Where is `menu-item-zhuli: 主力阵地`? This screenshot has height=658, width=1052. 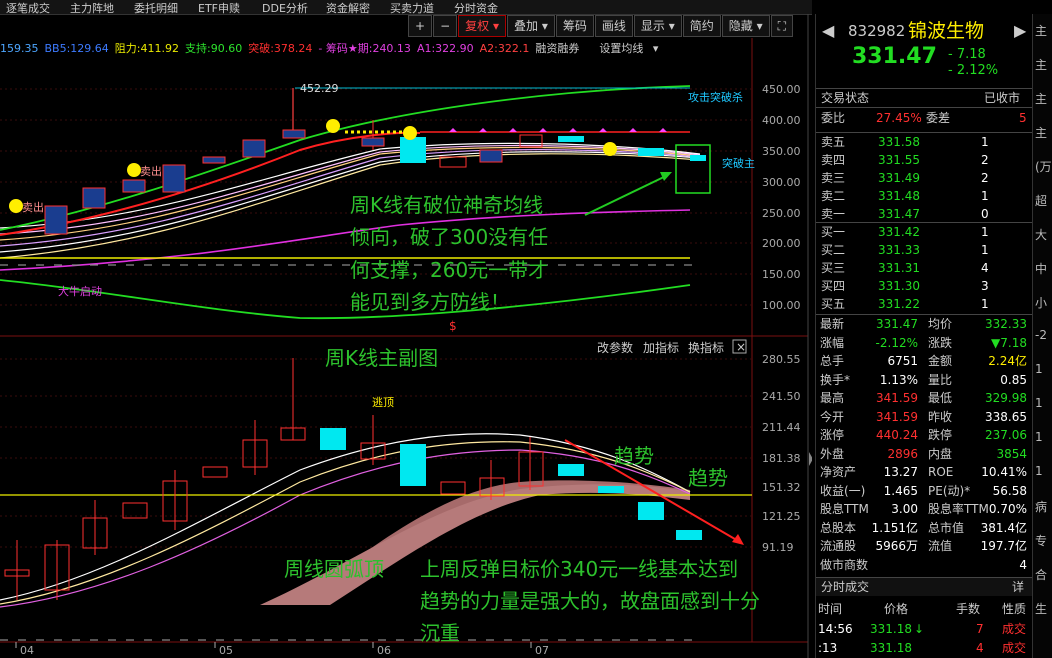
menu-item-zhuli: 主力阵地 is located at coordinates (96, 7).